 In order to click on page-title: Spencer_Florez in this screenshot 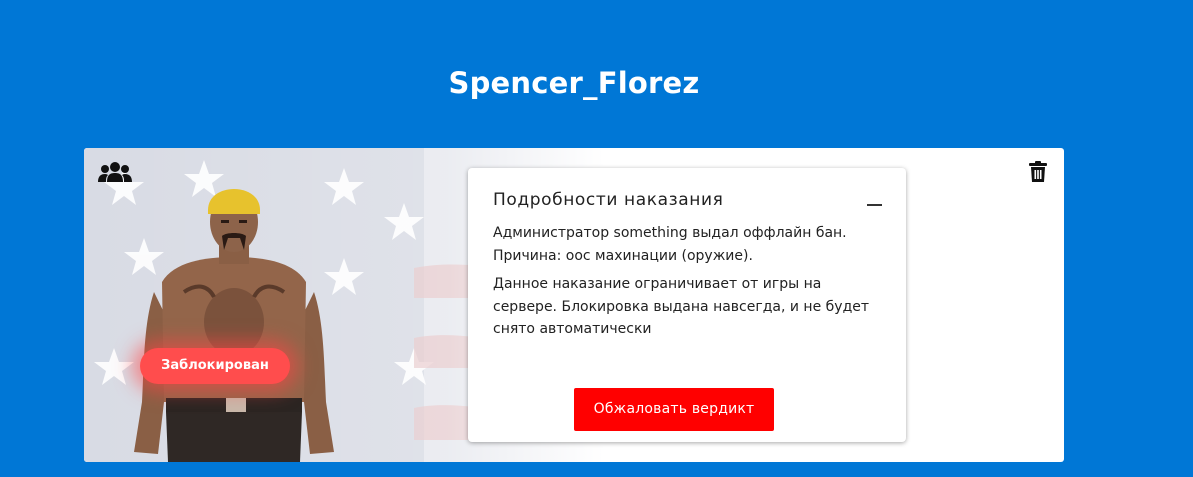, I will do `click(574, 83)`.